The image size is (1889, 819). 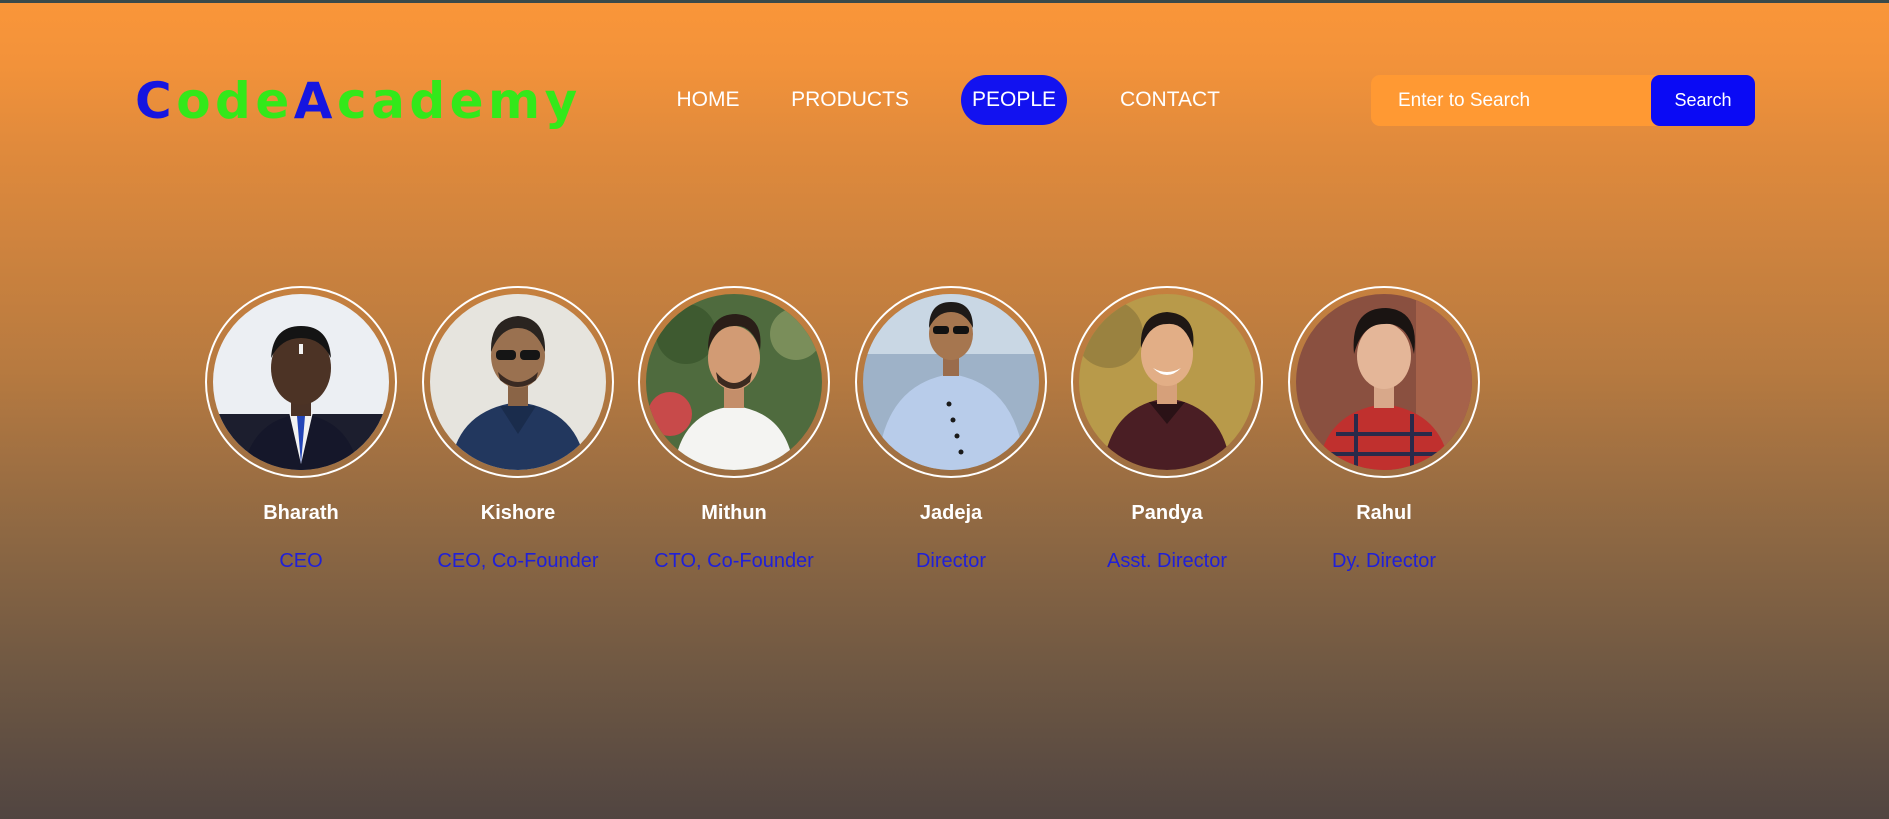 I want to click on person-role: CEO, so click(x=301, y=561).